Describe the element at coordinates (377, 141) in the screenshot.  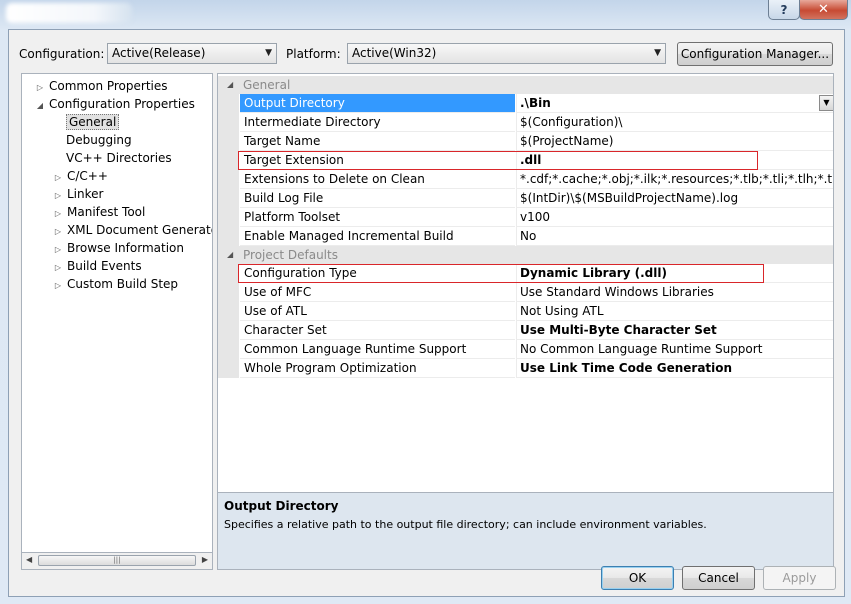
I see `property-name: Target Name` at that location.